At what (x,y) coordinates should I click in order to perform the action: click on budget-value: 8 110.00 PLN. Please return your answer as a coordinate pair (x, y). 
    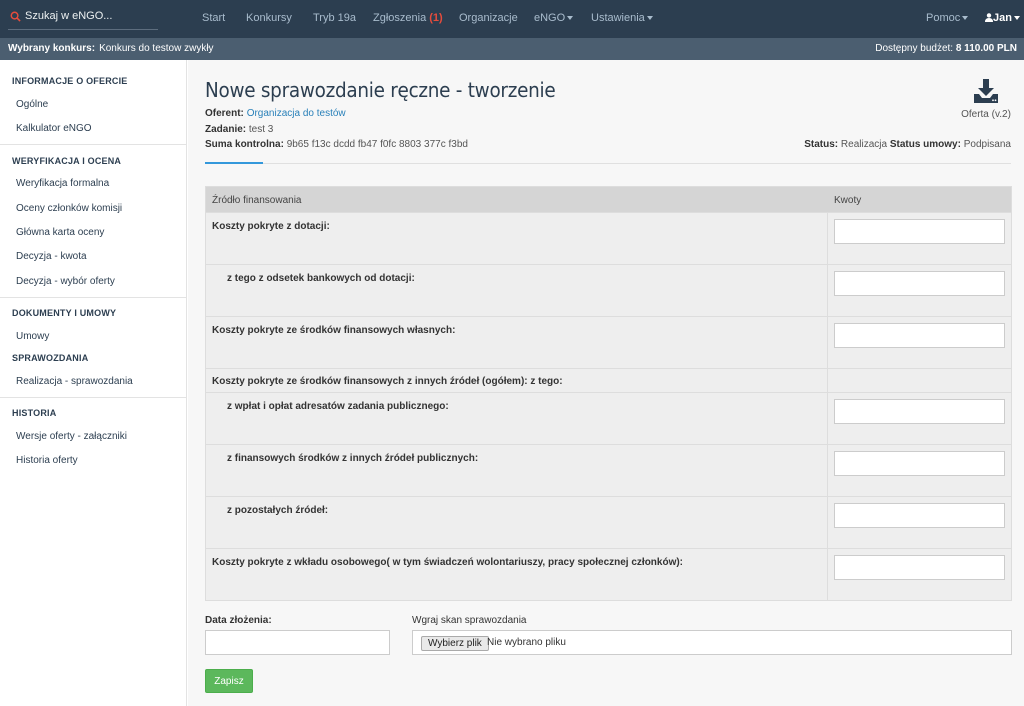
    Looking at the image, I should click on (986, 48).